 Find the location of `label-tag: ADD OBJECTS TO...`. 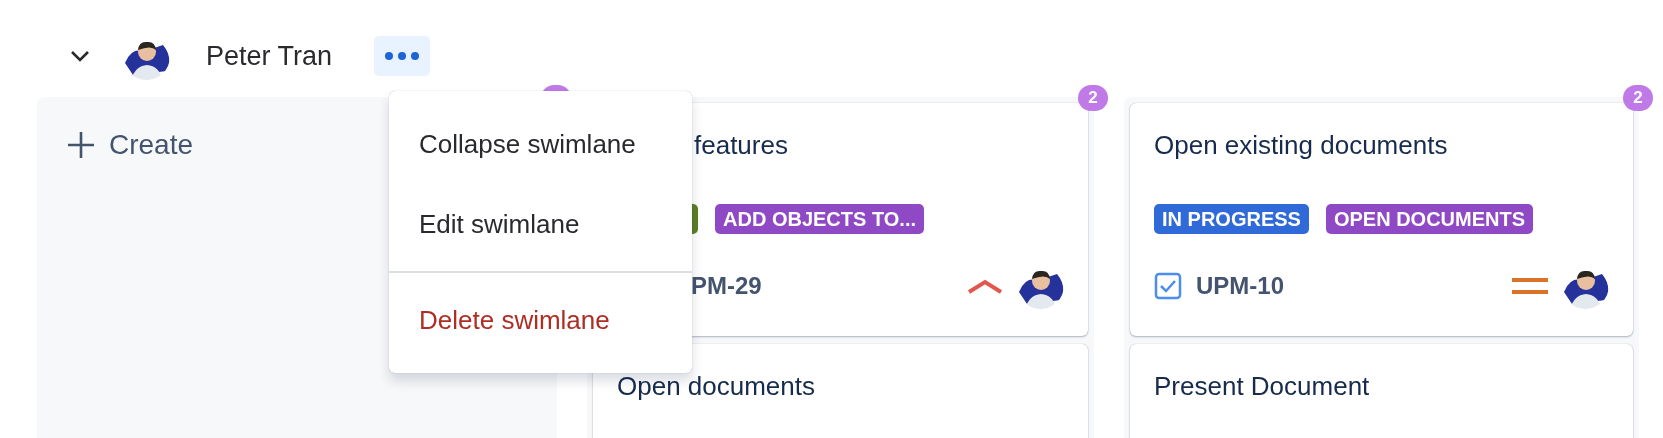

label-tag: ADD OBJECTS TO... is located at coordinates (819, 219).